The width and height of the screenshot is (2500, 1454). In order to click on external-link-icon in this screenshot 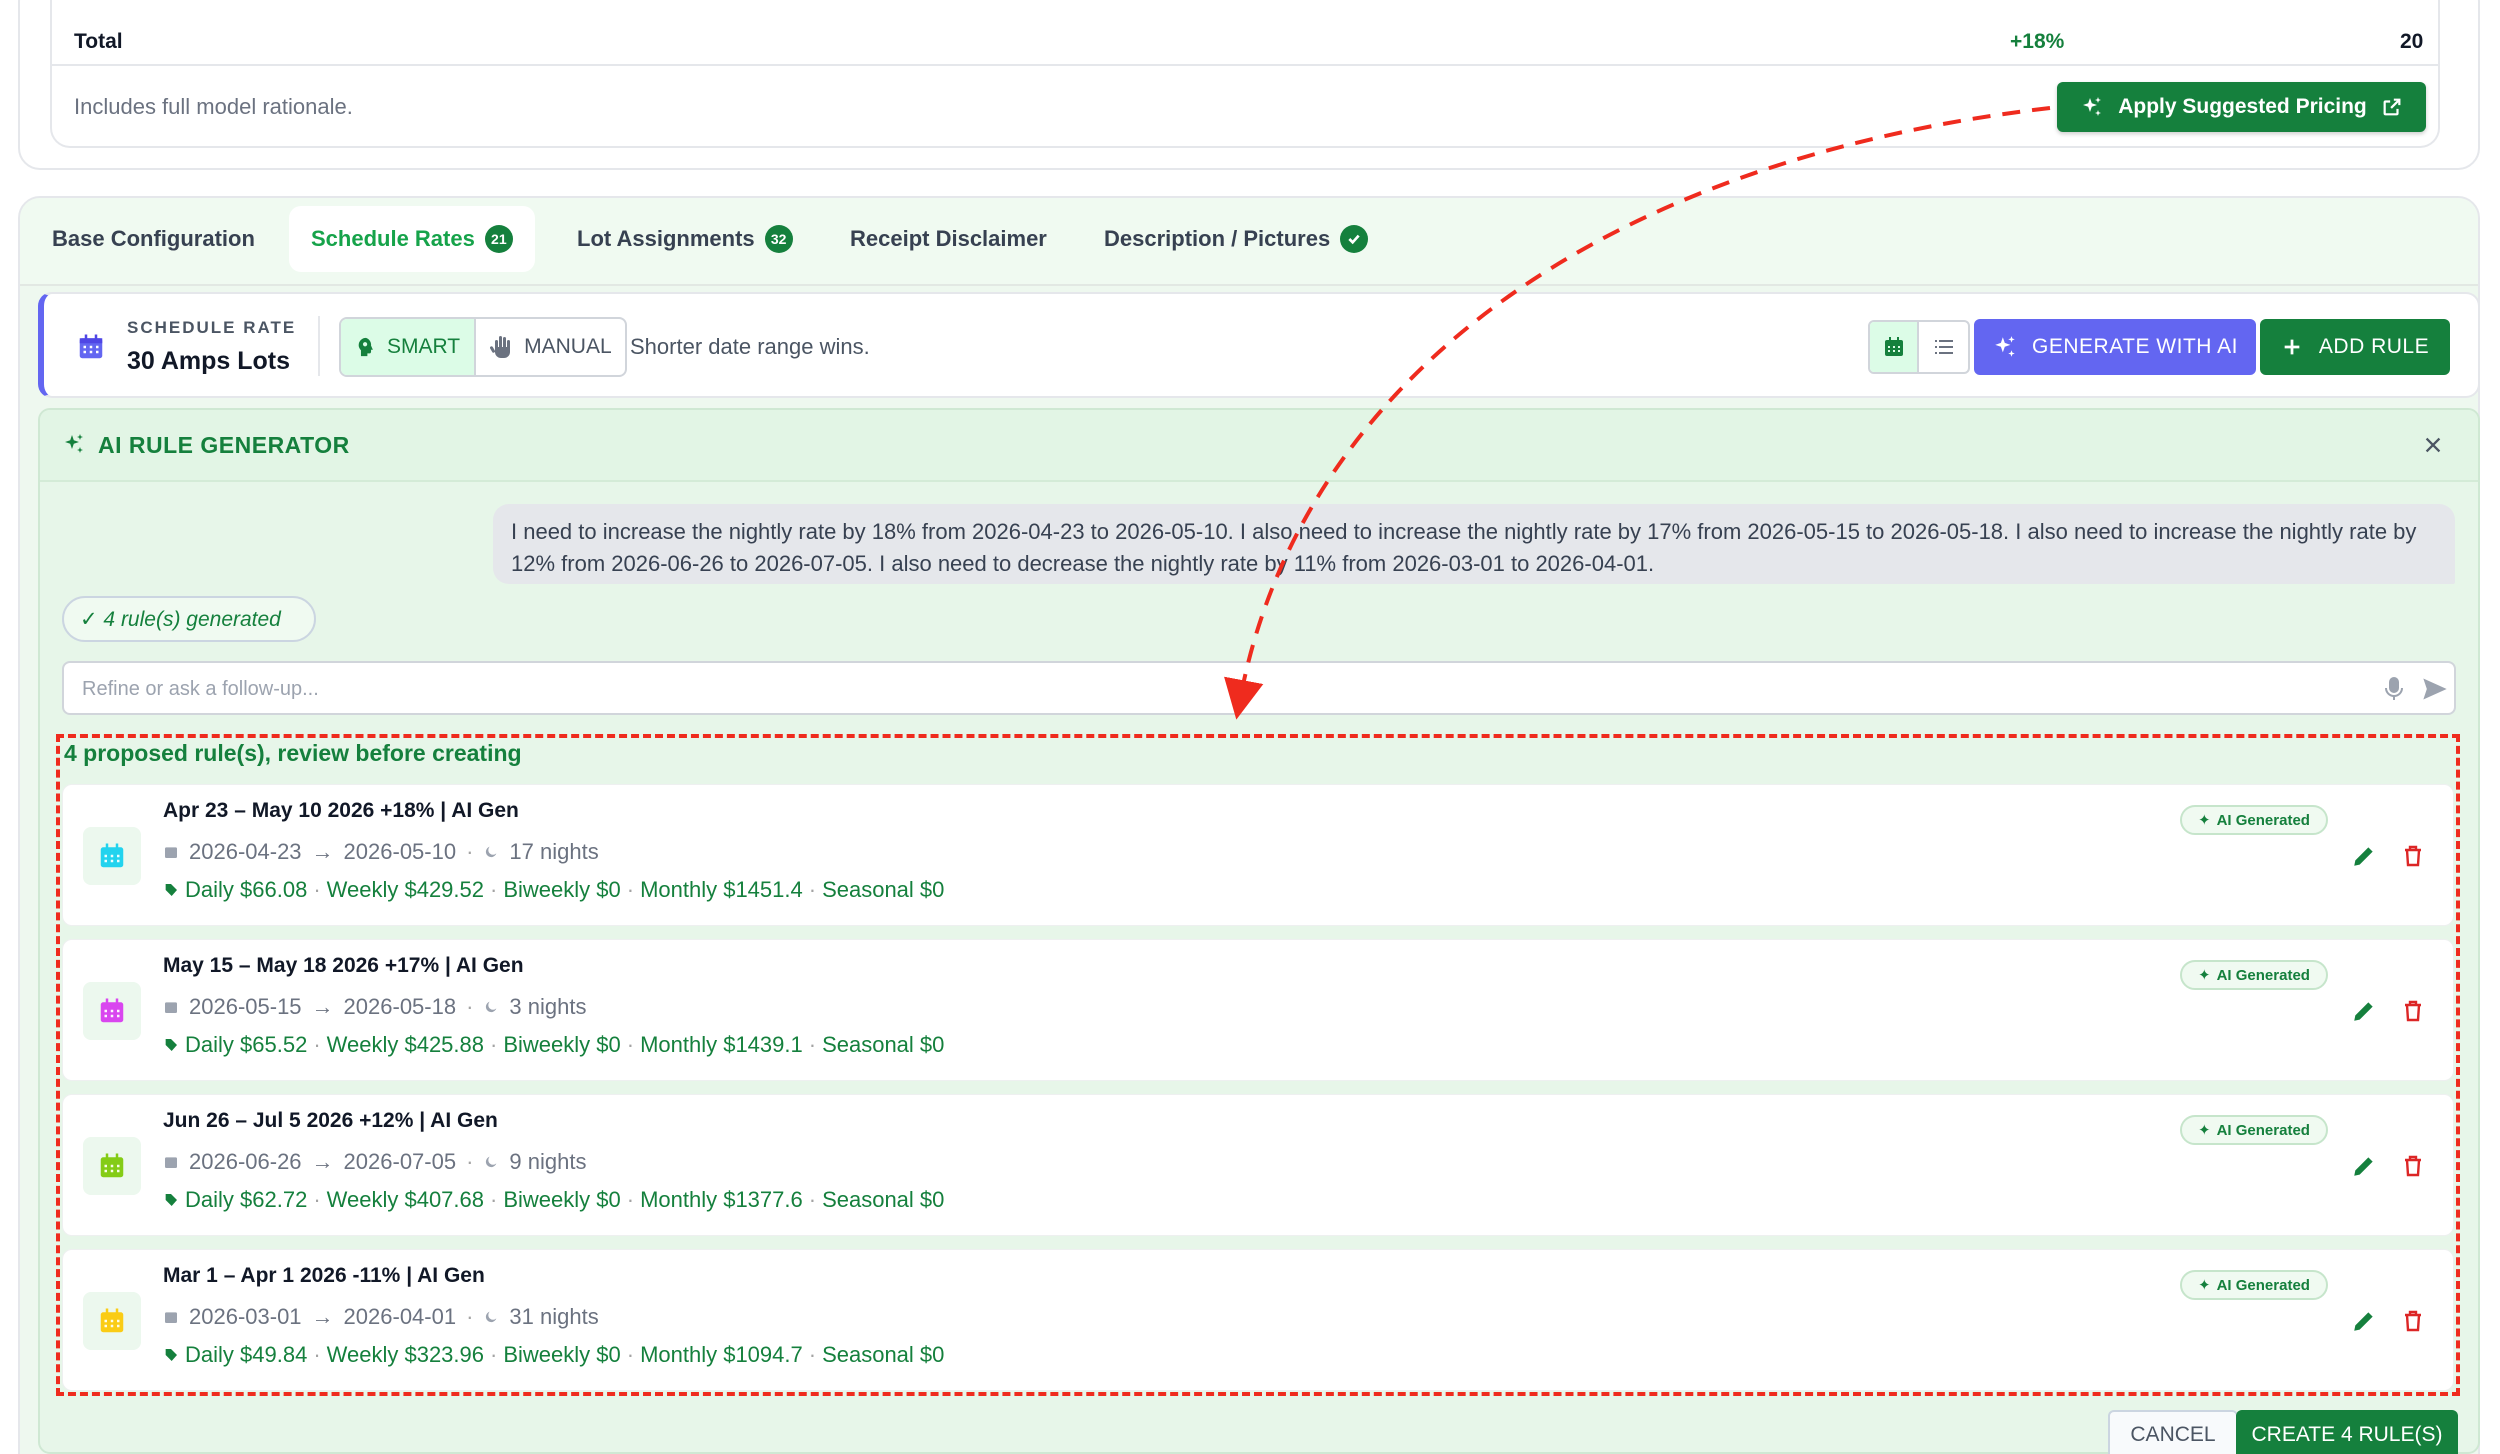, I will do `click(2392, 107)`.